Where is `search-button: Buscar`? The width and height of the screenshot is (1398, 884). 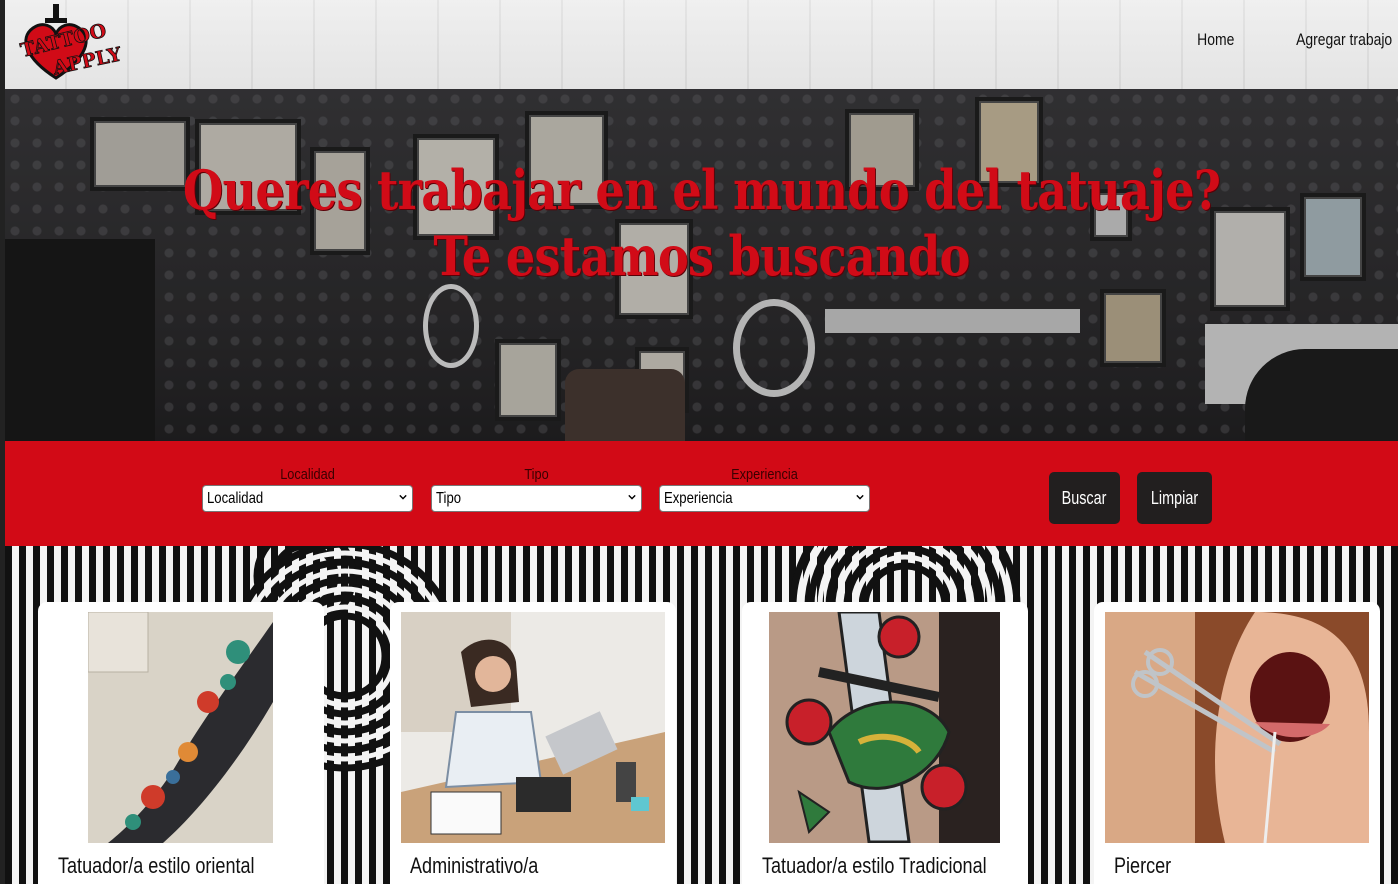
search-button: Buscar is located at coordinates (1084, 498).